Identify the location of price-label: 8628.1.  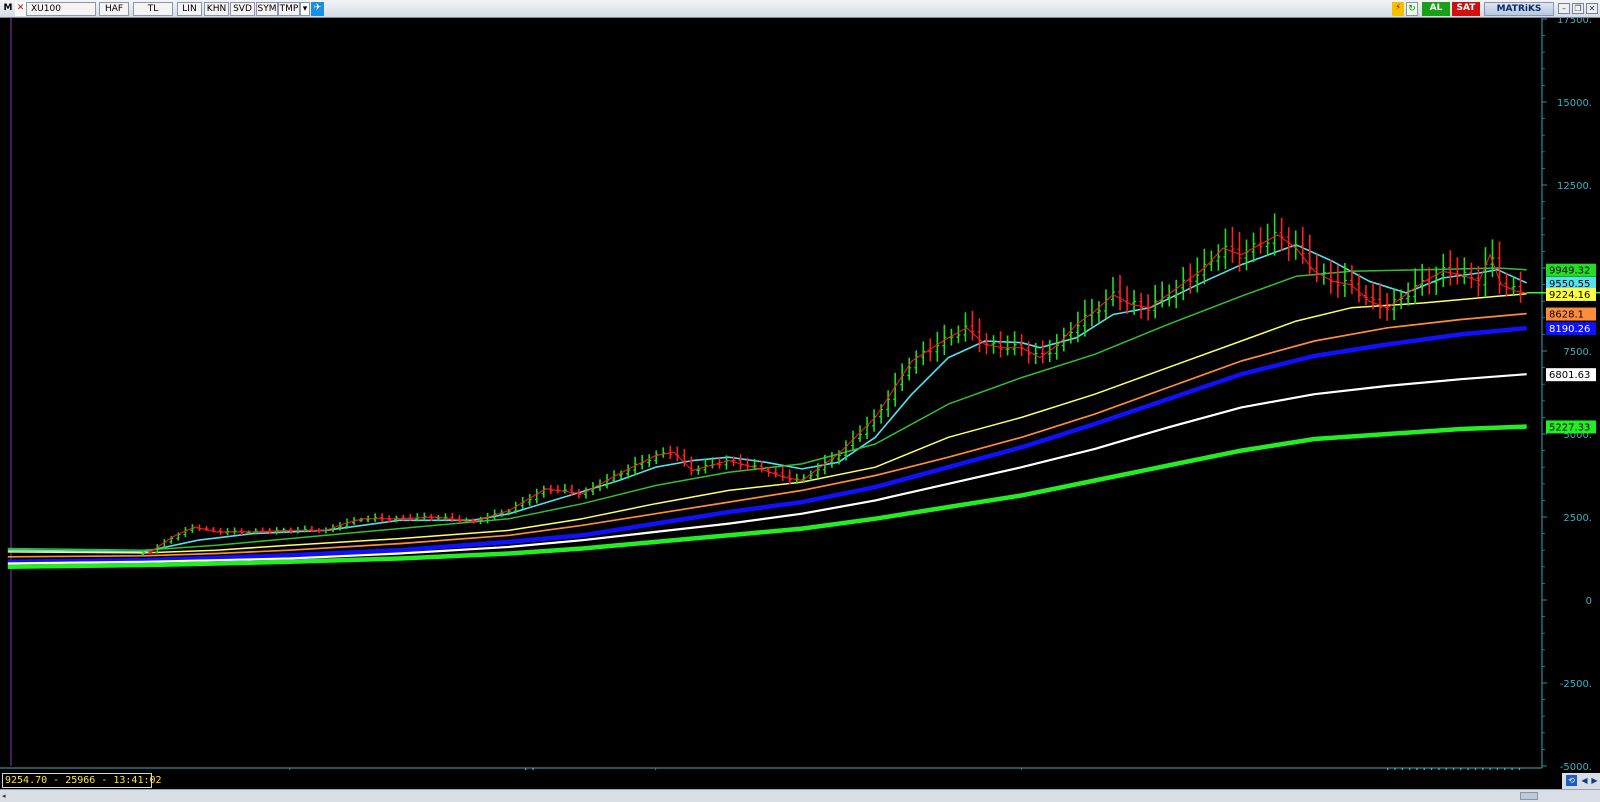
(1566, 315).